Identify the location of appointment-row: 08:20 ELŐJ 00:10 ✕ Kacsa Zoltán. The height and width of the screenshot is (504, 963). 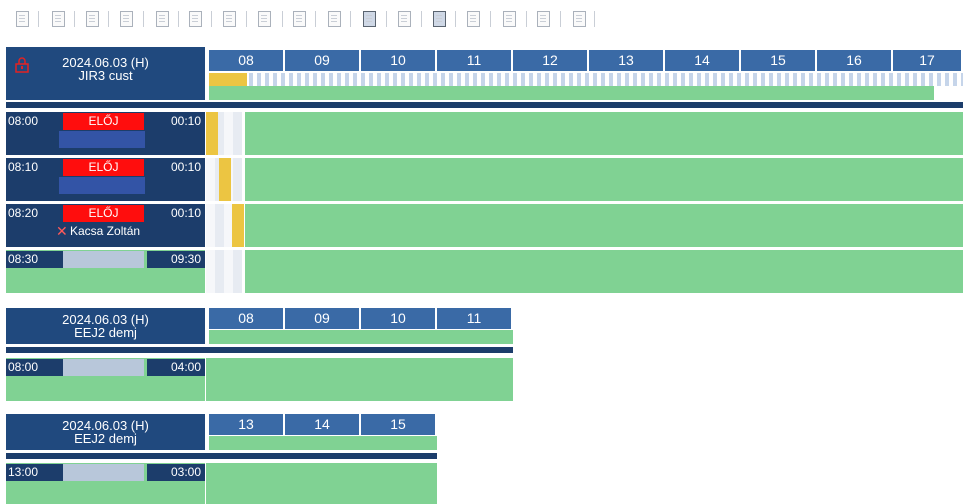
(105, 225).